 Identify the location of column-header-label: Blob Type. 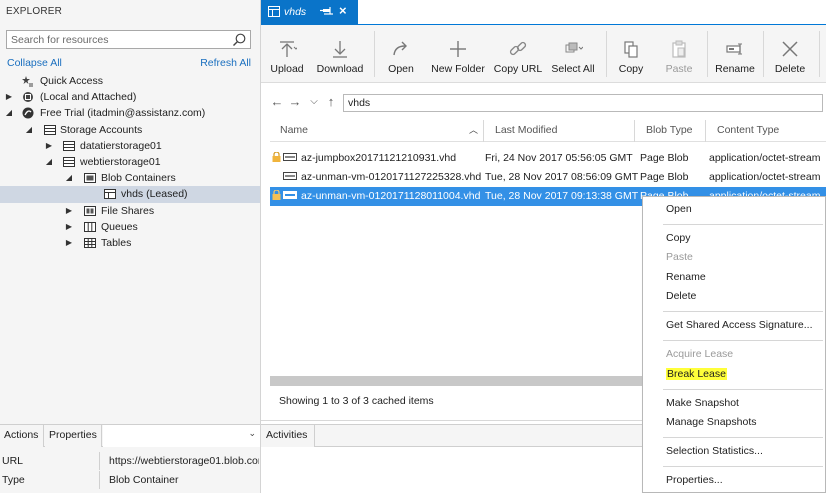
(669, 130).